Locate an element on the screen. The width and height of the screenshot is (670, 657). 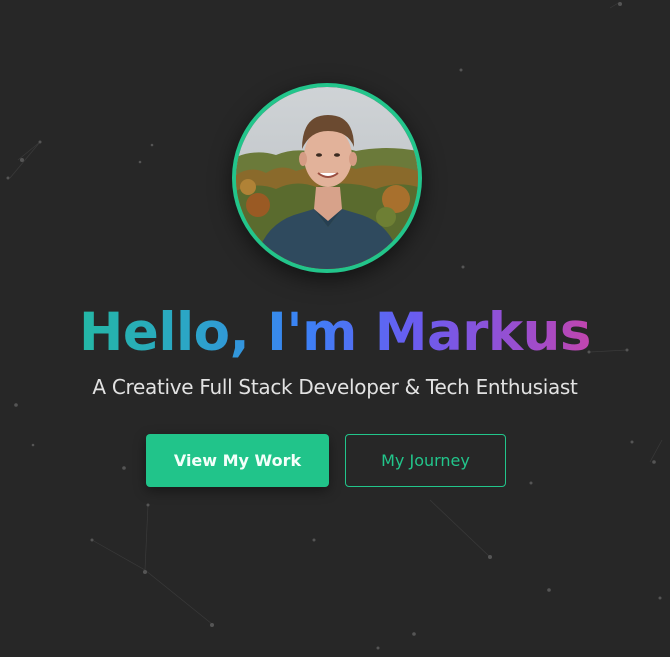
hero-greeting: Hello, I'm Markus is located at coordinates (335, 333).